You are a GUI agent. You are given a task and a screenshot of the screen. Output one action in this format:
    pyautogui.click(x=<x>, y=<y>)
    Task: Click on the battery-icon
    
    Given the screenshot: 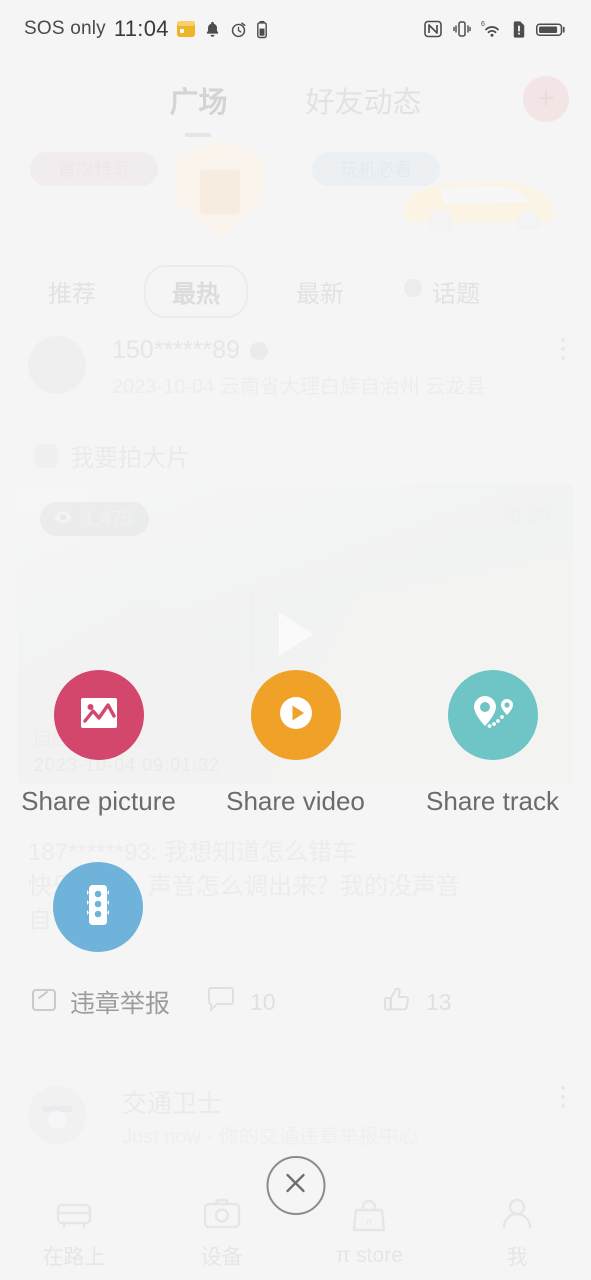 What is the action you would take?
    pyautogui.click(x=551, y=29)
    